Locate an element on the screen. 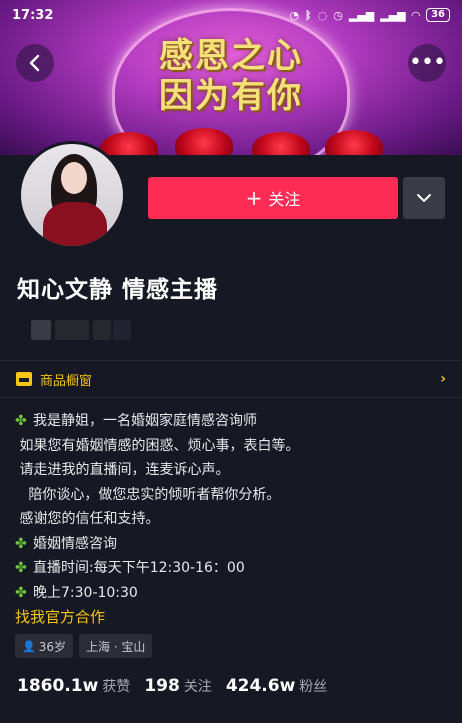 The image size is (462, 723). bio-line: ✤ 婚姻情感咨询 is located at coordinates (230, 544).